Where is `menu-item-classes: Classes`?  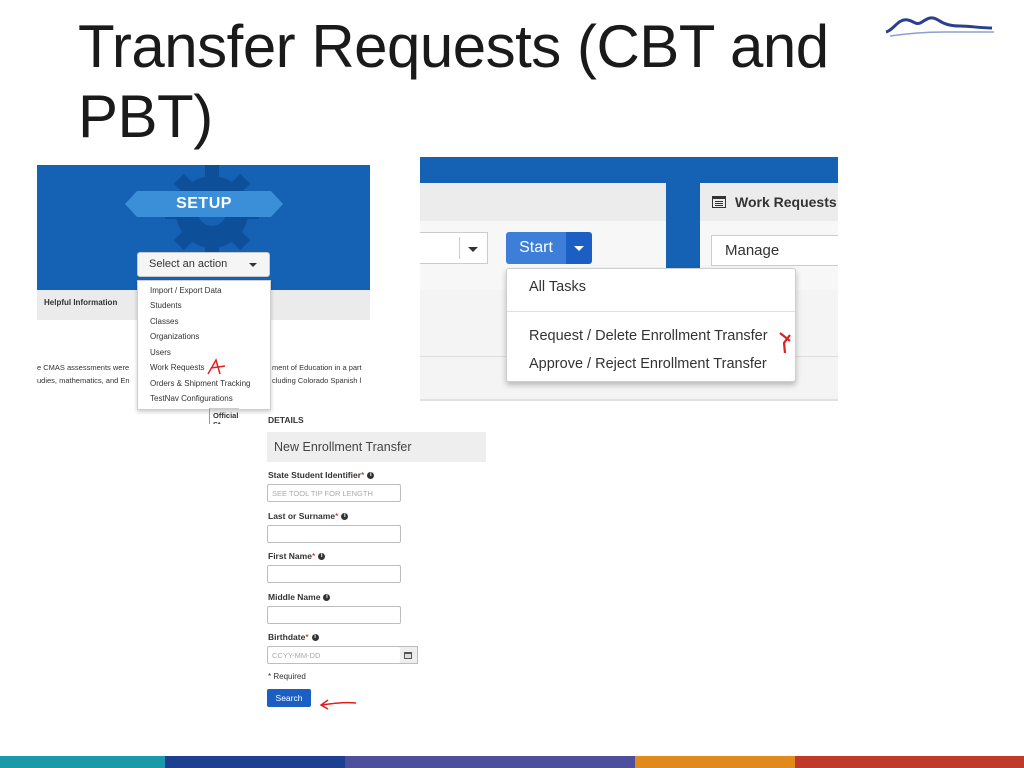 menu-item-classes: Classes is located at coordinates (164, 321).